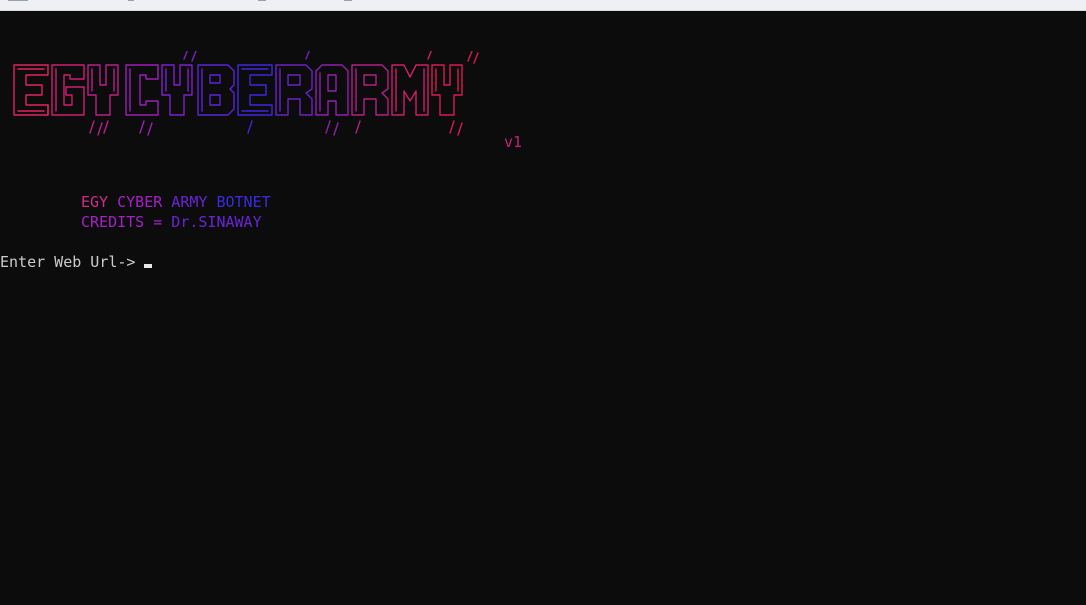 Image resolution: width=1086 pixels, height=605 pixels. Describe the element at coordinates (113, 222) in the screenshot. I see `credits-part: CREDITS` at that location.